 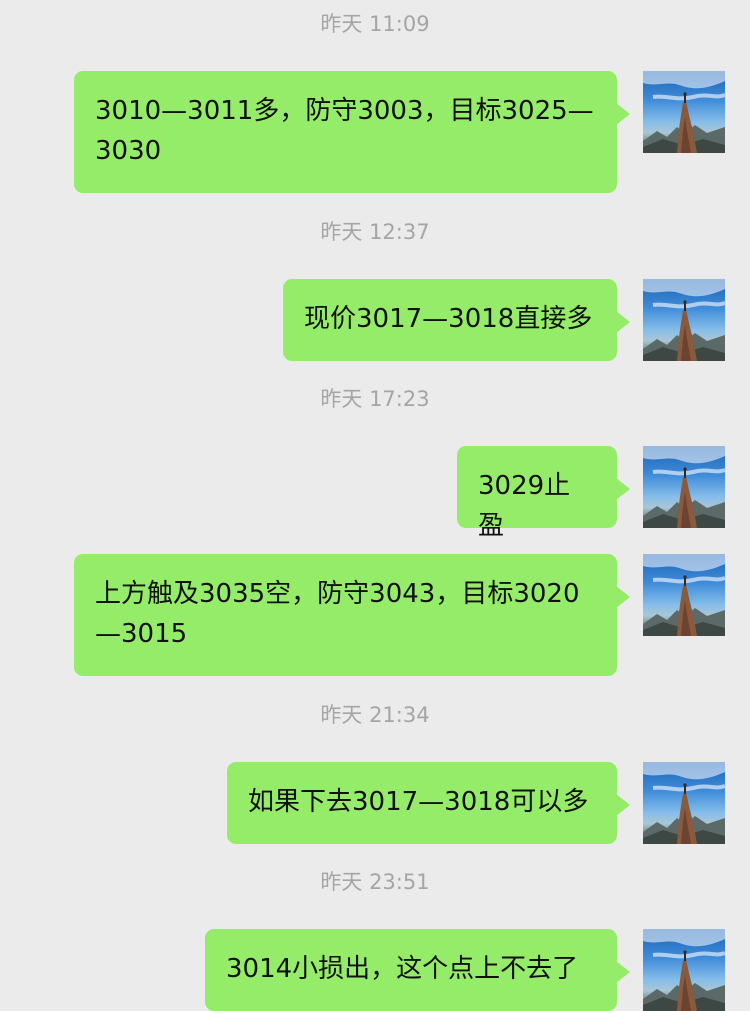 I want to click on timestamp: 昨天 23:51, so click(x=375, y=882).